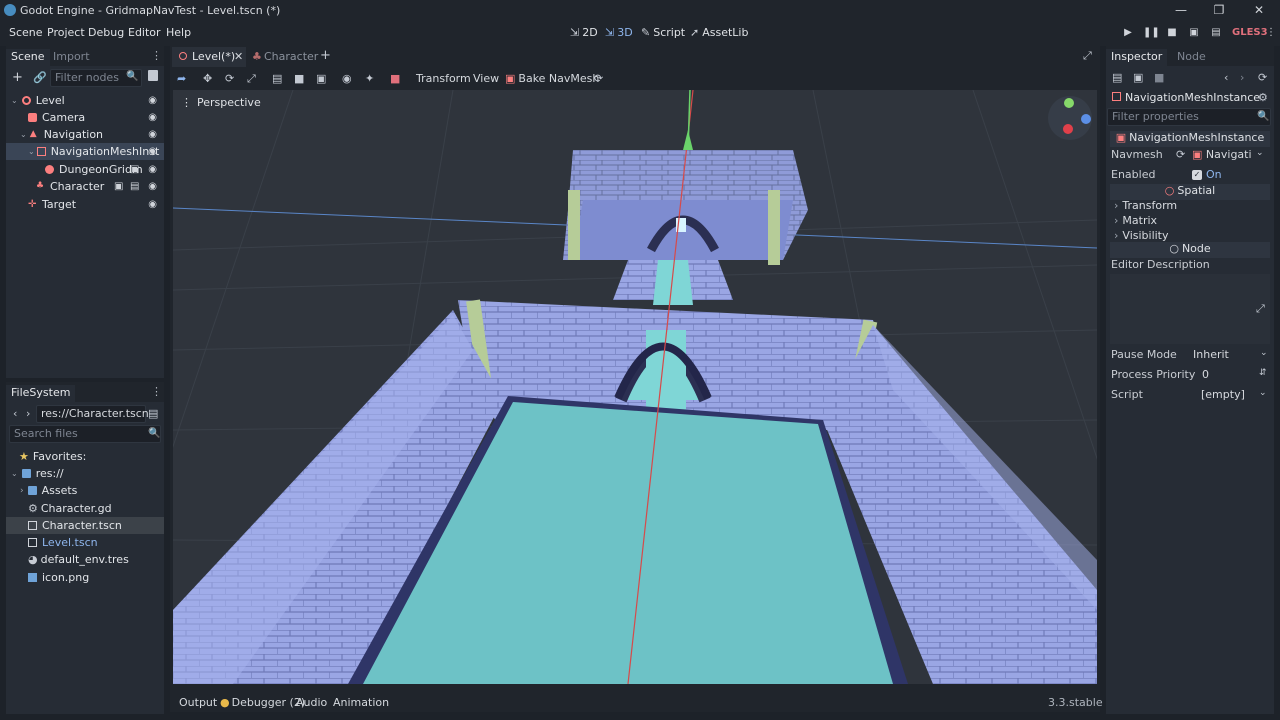 The width and height of the screenshot is (1280, 720). I want to click on spinbox-arrows-icon: ⇵, so click(1263, 373).